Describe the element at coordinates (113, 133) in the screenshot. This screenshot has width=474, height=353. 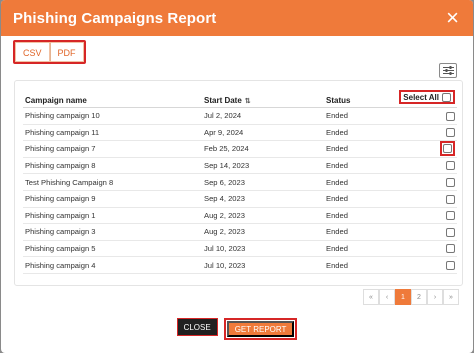
I see `campaign-name-cell: Phishing campaign 11` at that location.